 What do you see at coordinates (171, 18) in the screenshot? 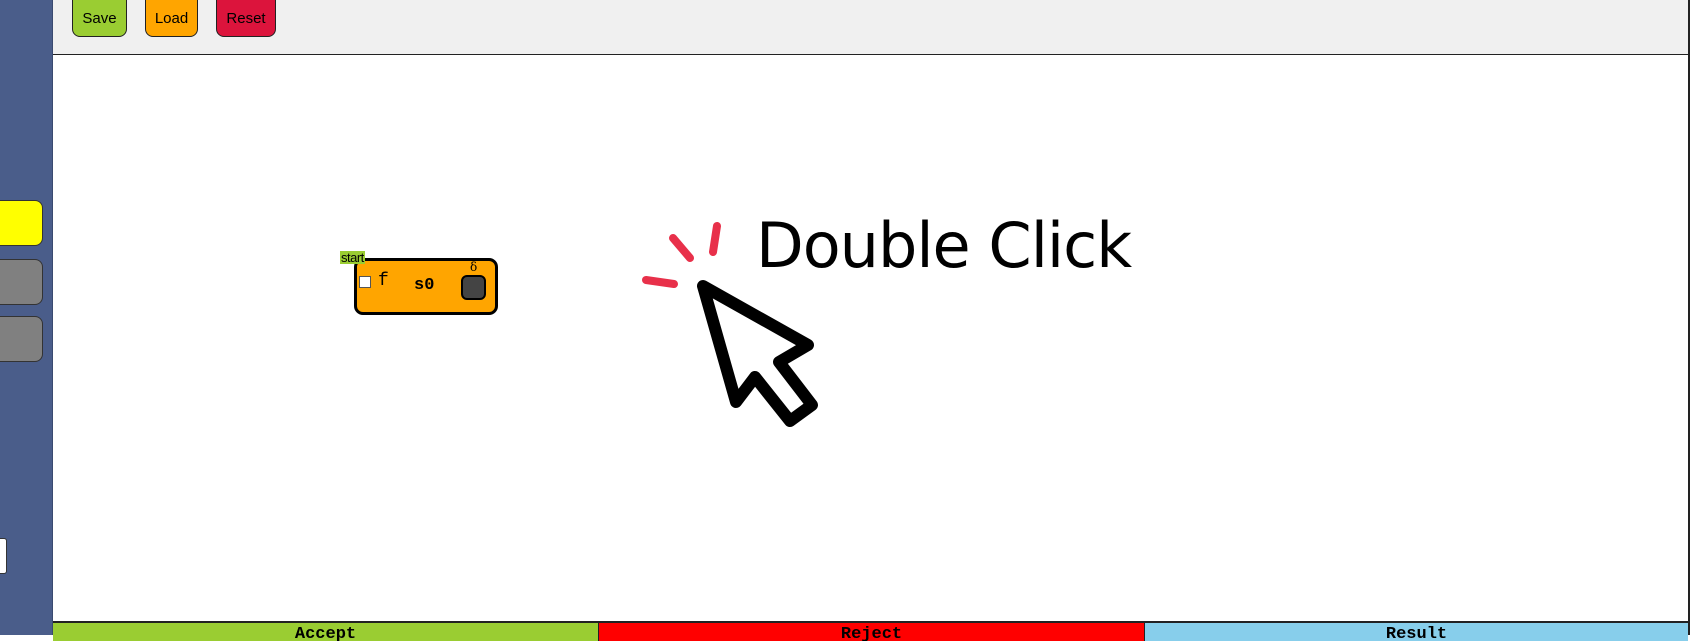
I see `load-button: Load` at bounding box center [171, 18].